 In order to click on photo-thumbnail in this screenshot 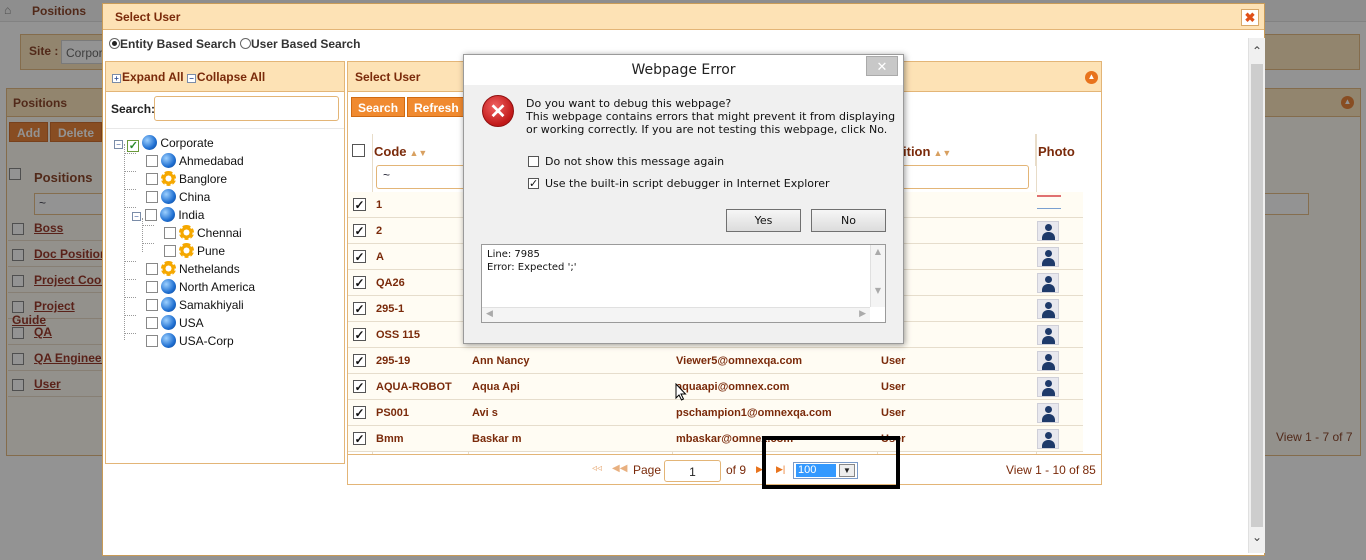, I will do `click(1049, 202)`.